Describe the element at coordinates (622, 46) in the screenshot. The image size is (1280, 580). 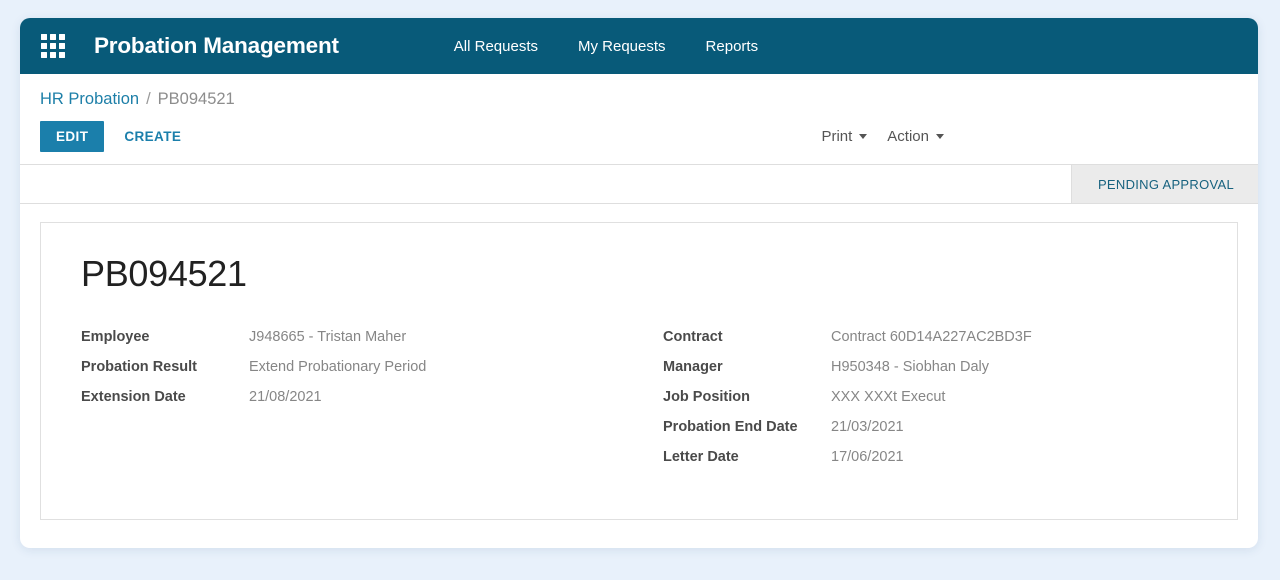
I see `nav-link-my-requests: My Requests` at that location.